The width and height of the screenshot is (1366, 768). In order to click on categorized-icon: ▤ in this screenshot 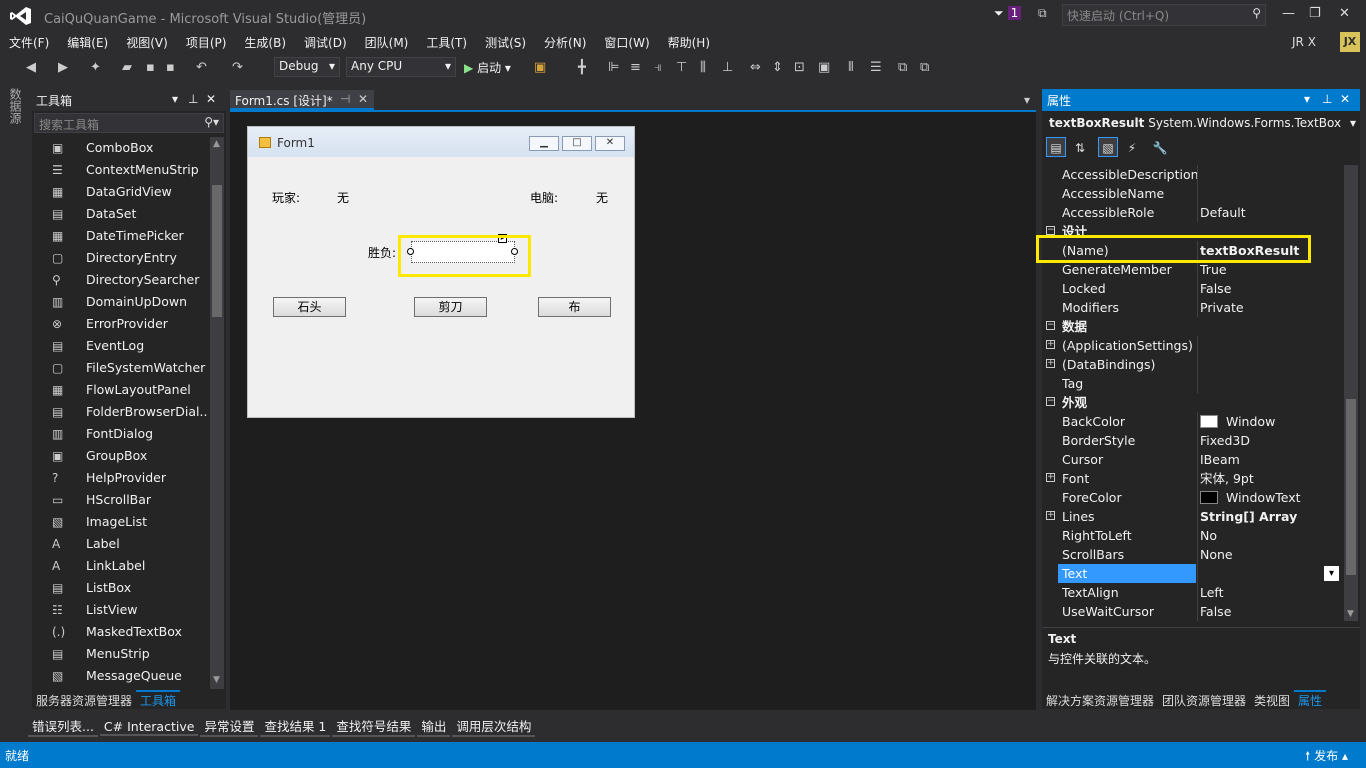, I will do `click(1056, 147)`.